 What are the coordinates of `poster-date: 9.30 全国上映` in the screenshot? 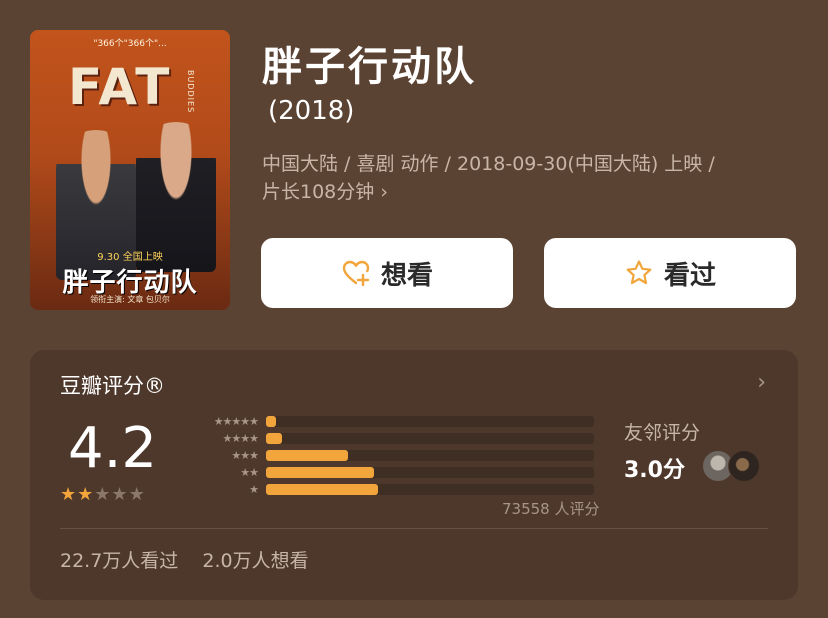 It's located at (130, 257).